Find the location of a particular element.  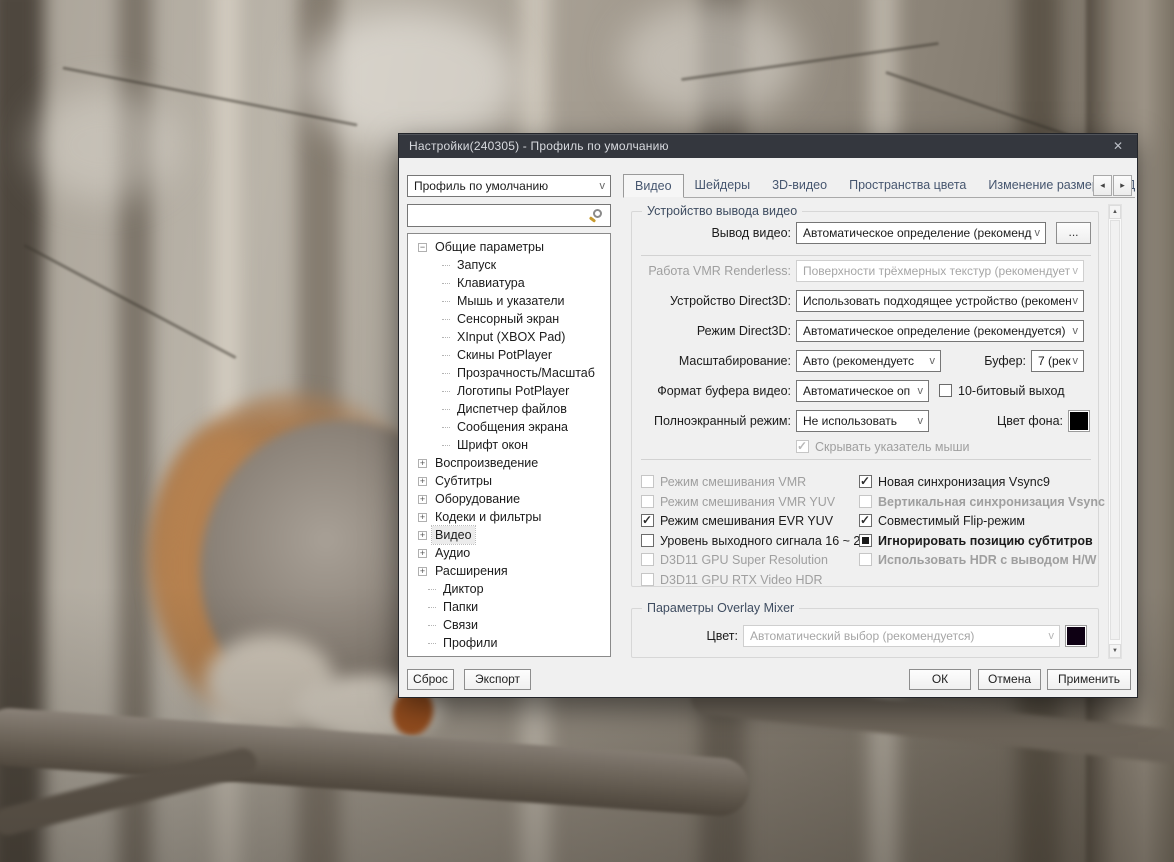

tab-shaders: Шейдеры is located at coordinates (723, 185).